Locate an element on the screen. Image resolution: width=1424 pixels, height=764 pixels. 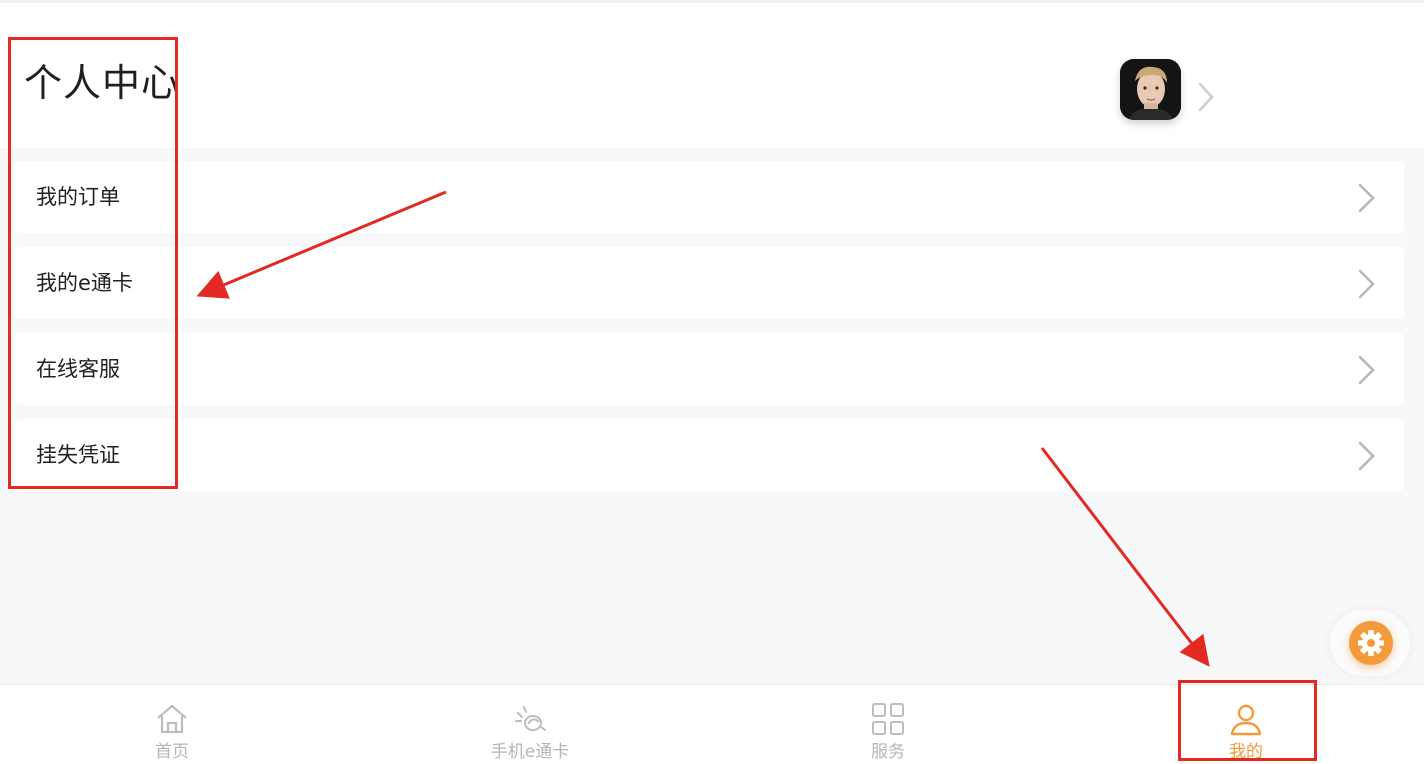
menu-item-my-ecard: 我的e通卡 is located at coordinates (709, 283).